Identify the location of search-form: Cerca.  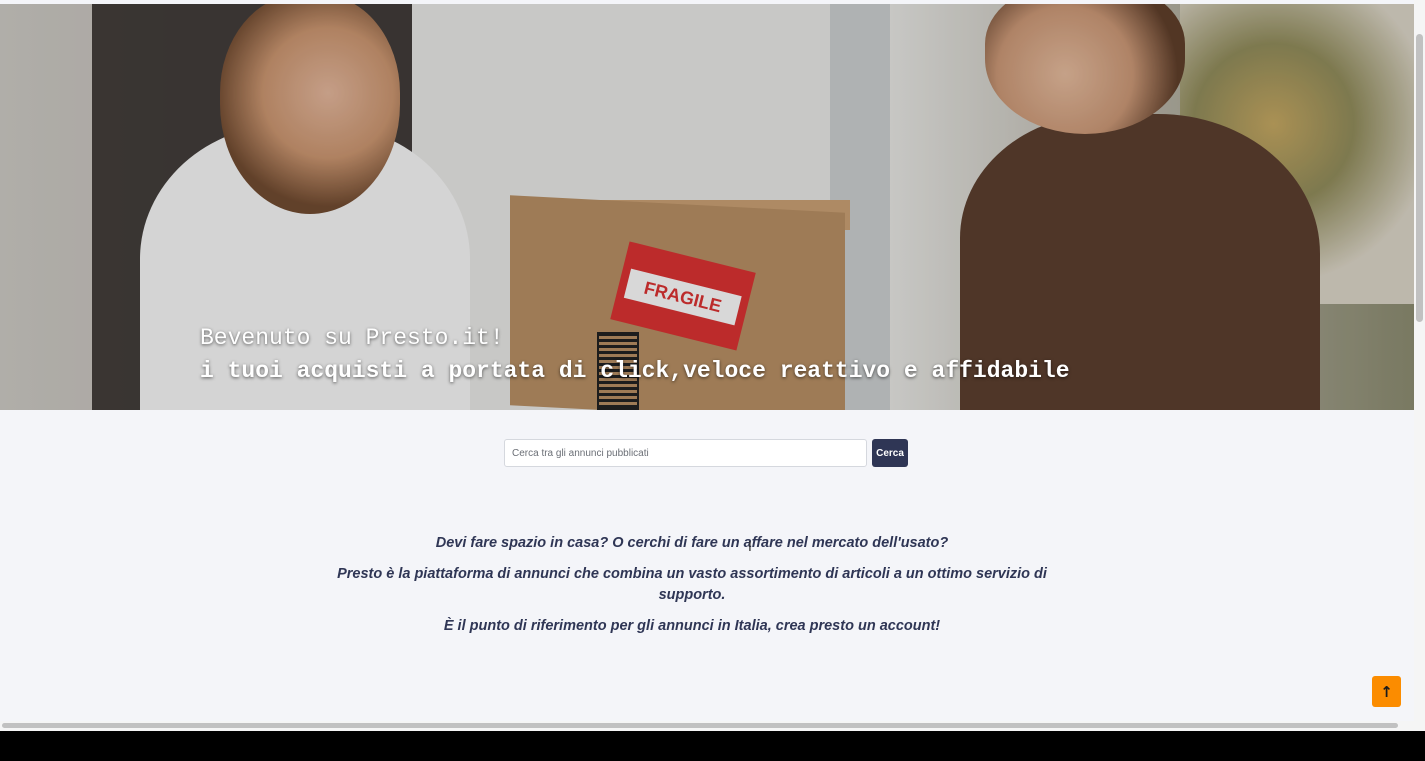
(706, 453).